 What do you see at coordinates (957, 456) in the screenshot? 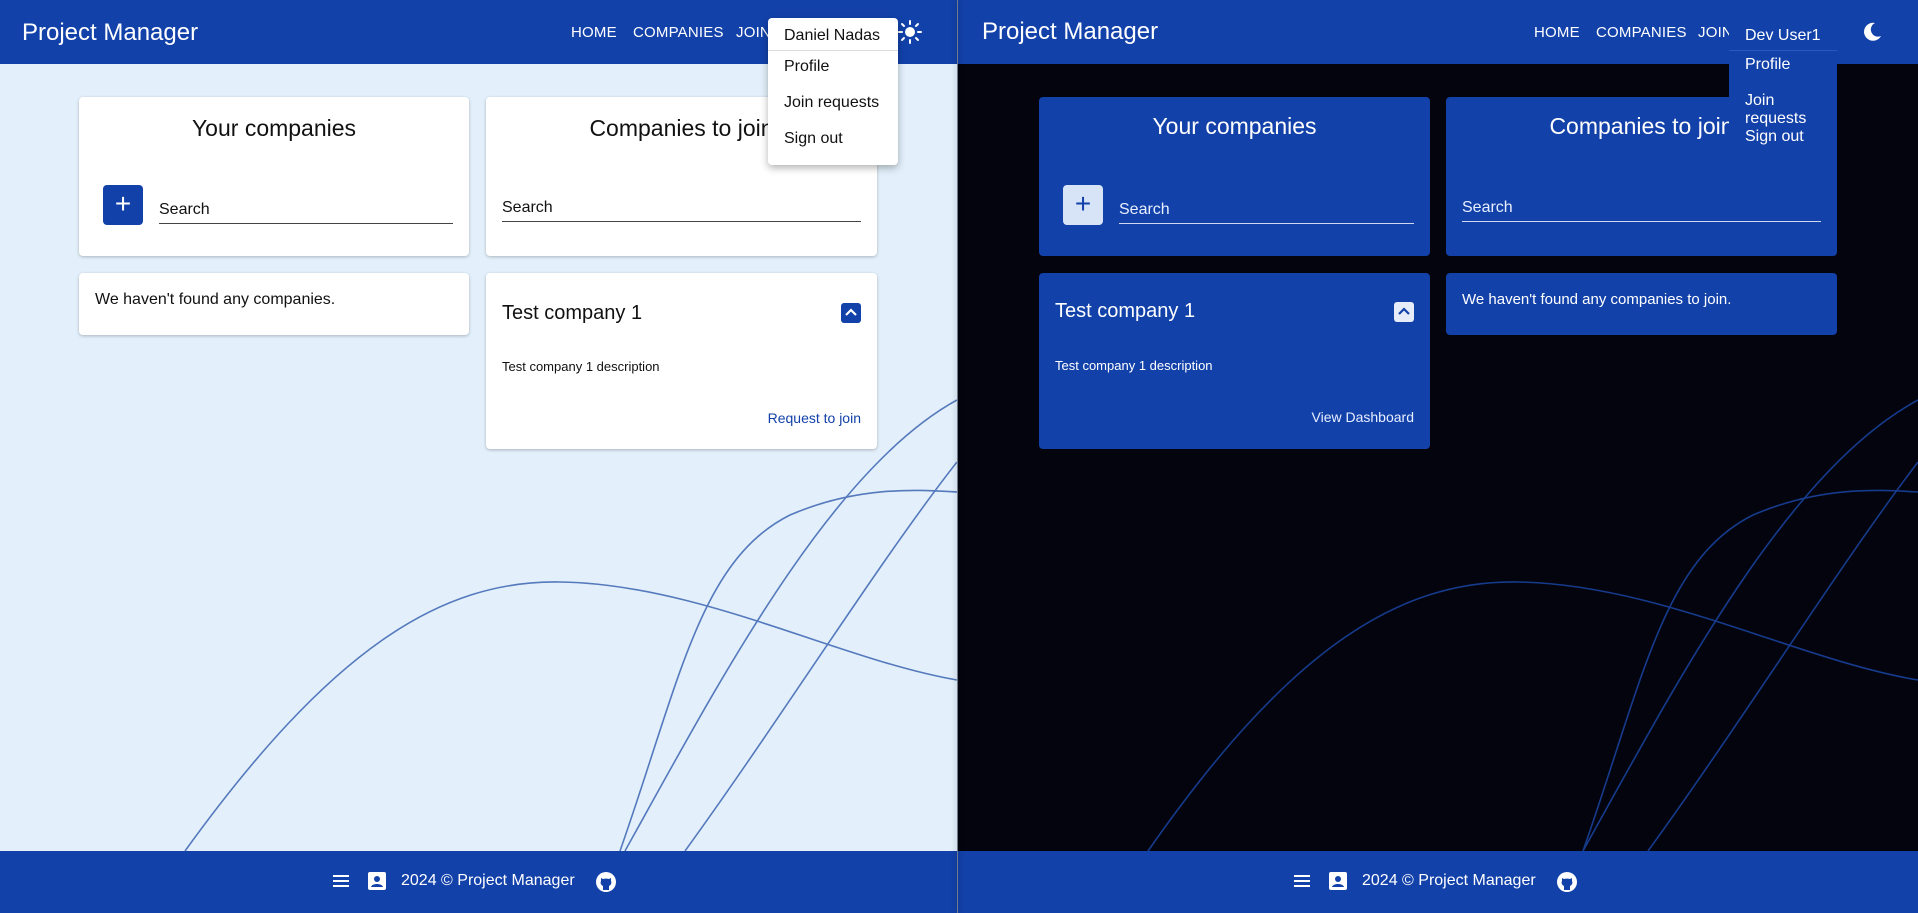
I see `panel-divider` at bounding box center [957, 456].